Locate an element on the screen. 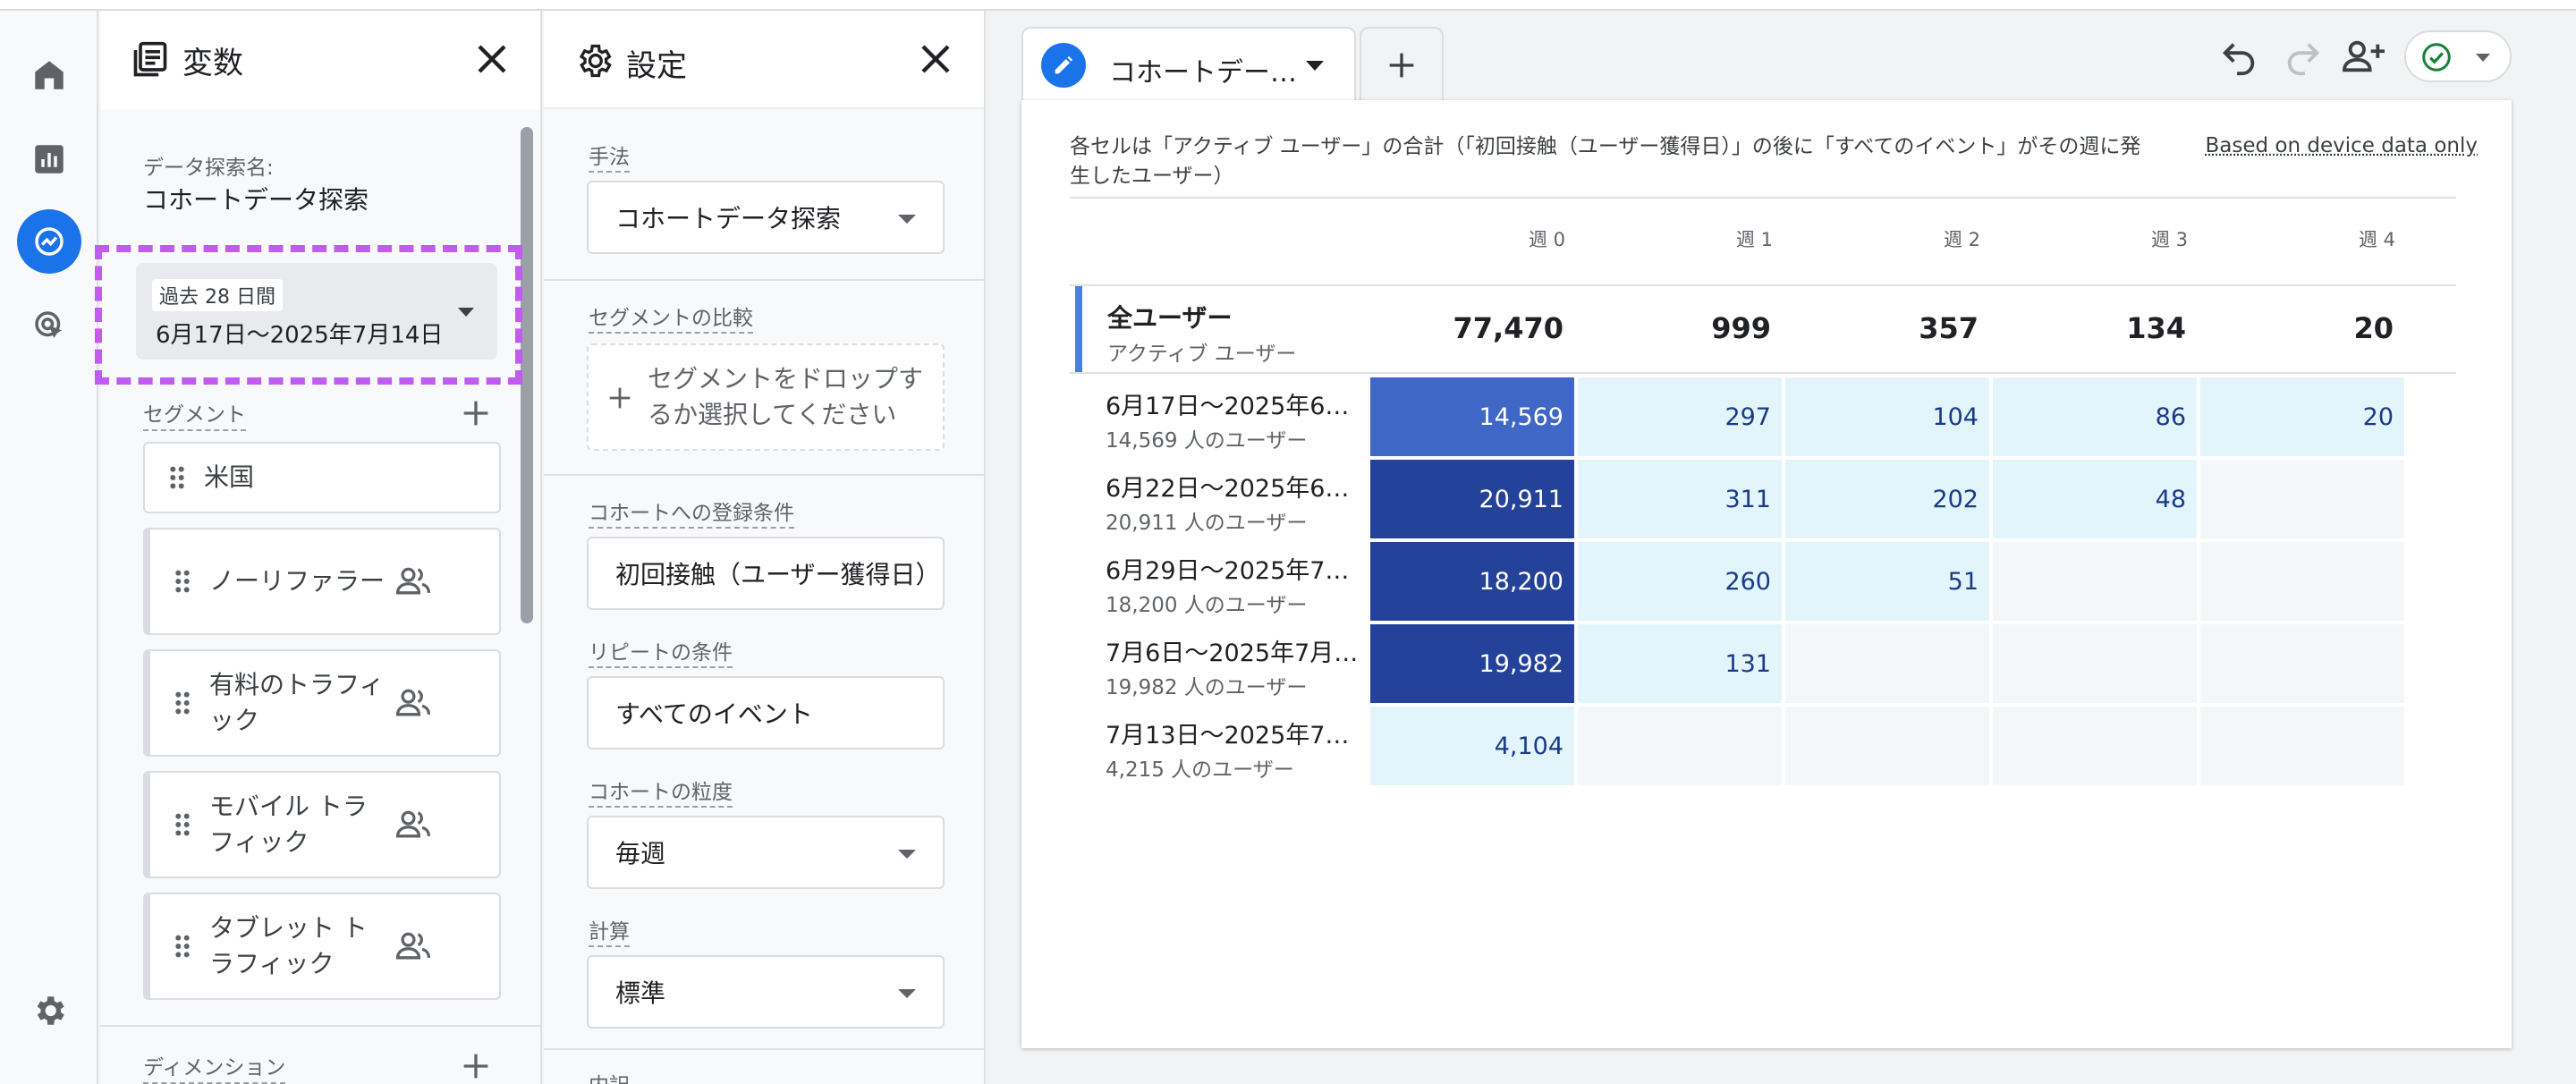 The width and height of the screenshot is (2576, 1084). based-on-device-data-link: Based on device data only is located at coordinates (2341, 145).